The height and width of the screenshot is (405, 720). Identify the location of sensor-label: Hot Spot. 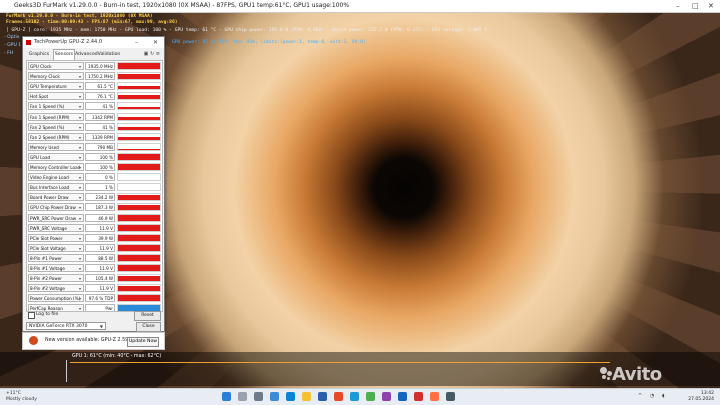
(56, 96).